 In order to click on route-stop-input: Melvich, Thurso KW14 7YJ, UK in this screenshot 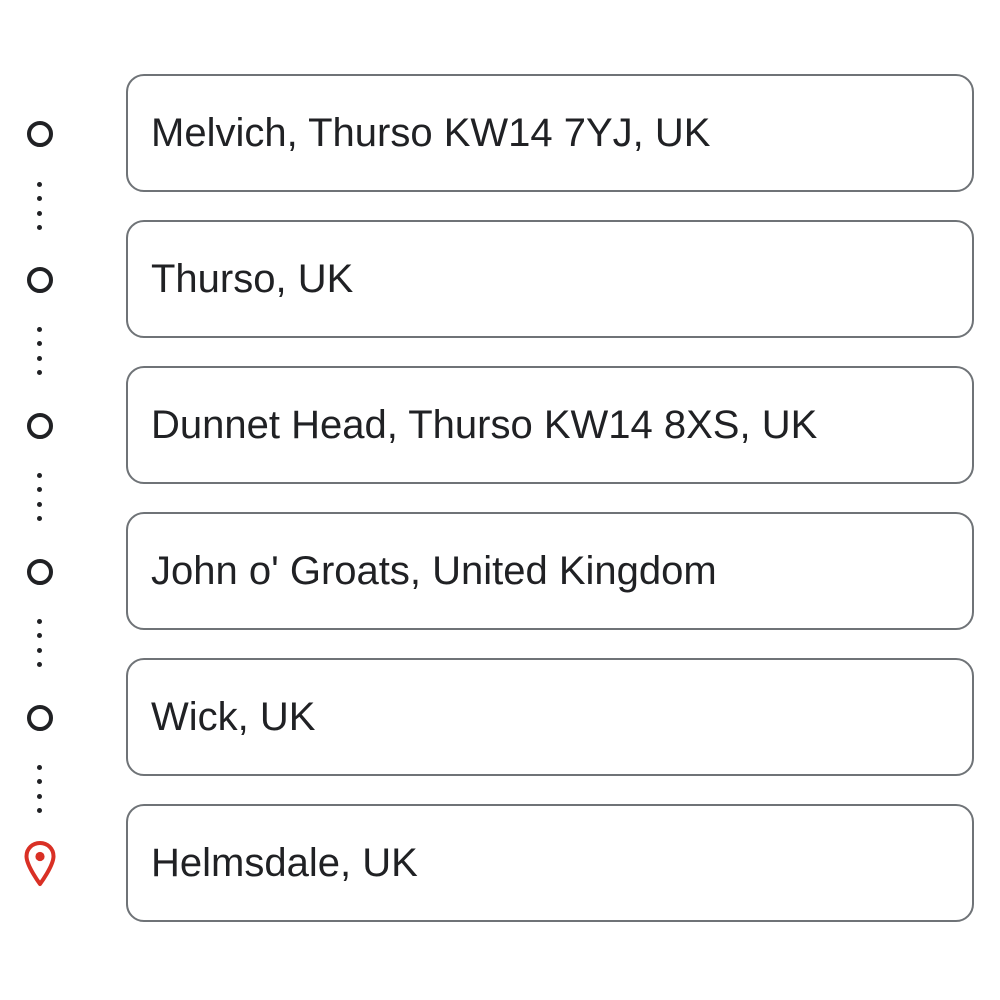, I will do `click(550, 133)`.